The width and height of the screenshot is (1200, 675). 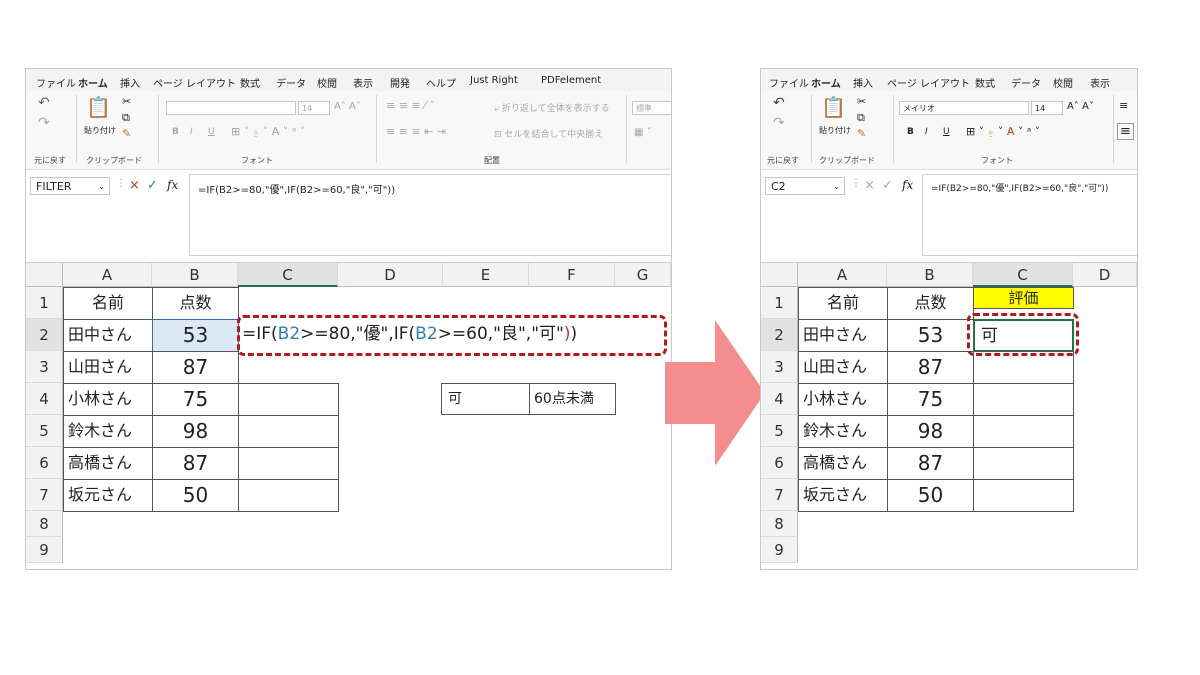 I want to click on tab-just-right: Just Right, so click(x=494, y=80).